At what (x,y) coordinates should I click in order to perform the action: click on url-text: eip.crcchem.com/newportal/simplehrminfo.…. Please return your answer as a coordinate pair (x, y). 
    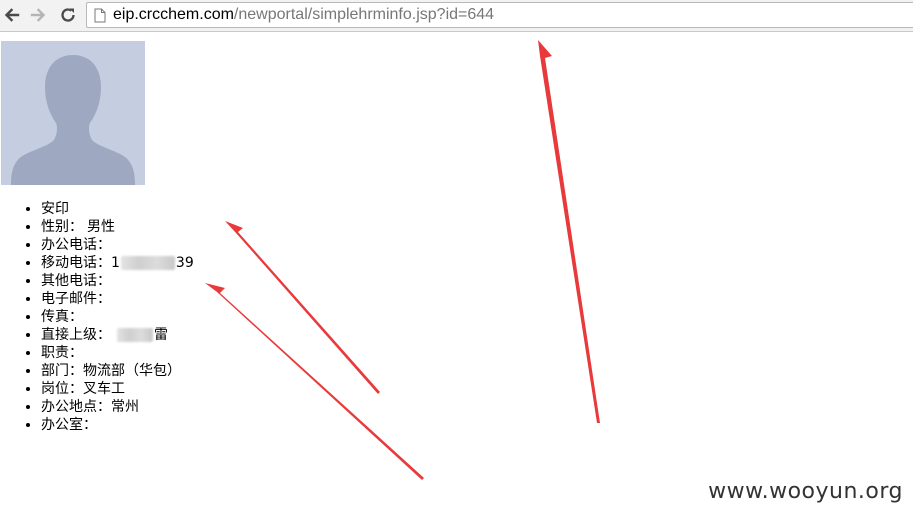
    Looking at the image, I should click on (303, 15).